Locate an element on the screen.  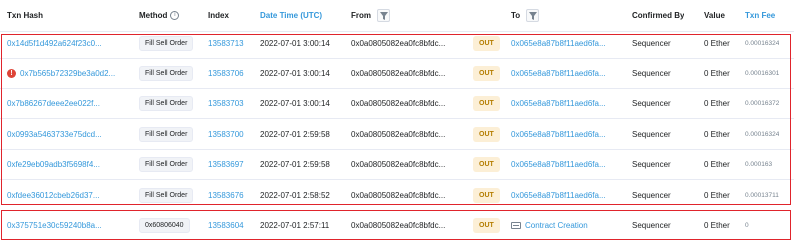
method-badge: 0x60806040 is located at coordinates (164, 225).